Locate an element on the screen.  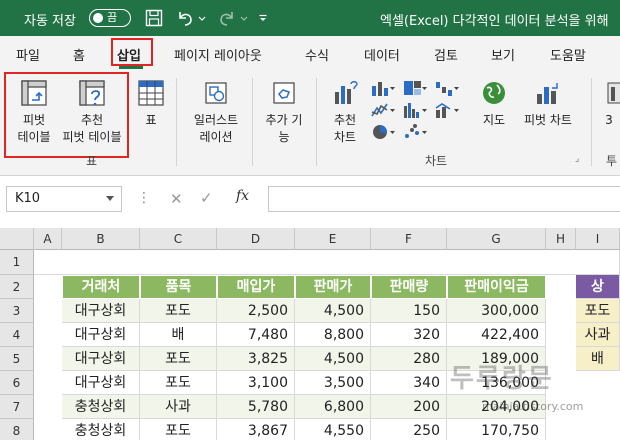
table-cell: 4,550 is located at coordinates (333, 429).